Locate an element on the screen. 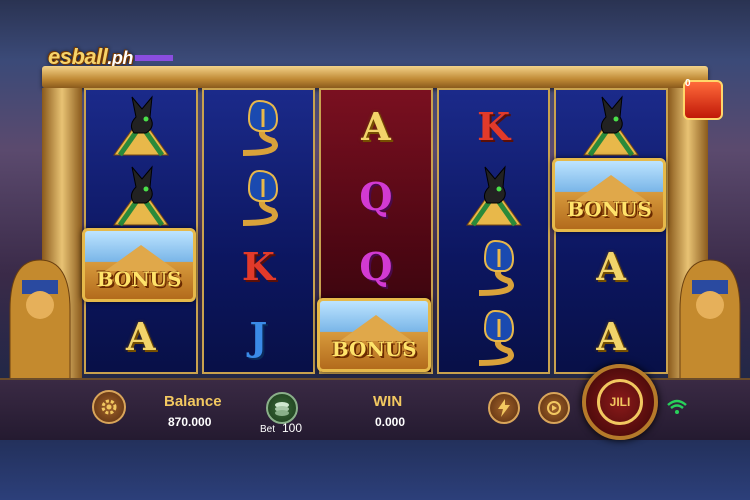 This screenshot has height=500, width=750. reel-2: KJ is located at coordinates (258, 231).